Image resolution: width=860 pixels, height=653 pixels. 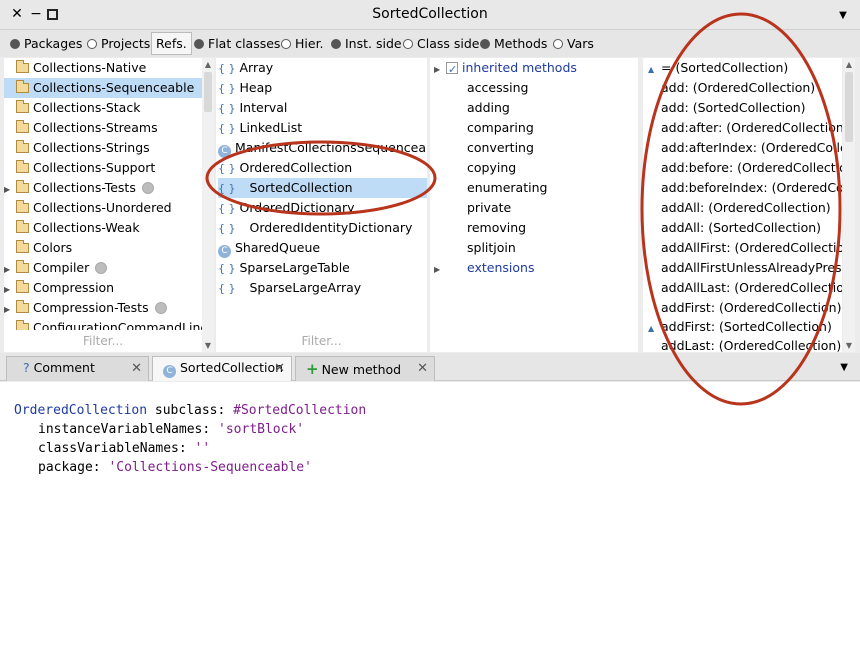 I want to click on method-row: addFirst: (OrderedCollection), so click(x=751, y=308).